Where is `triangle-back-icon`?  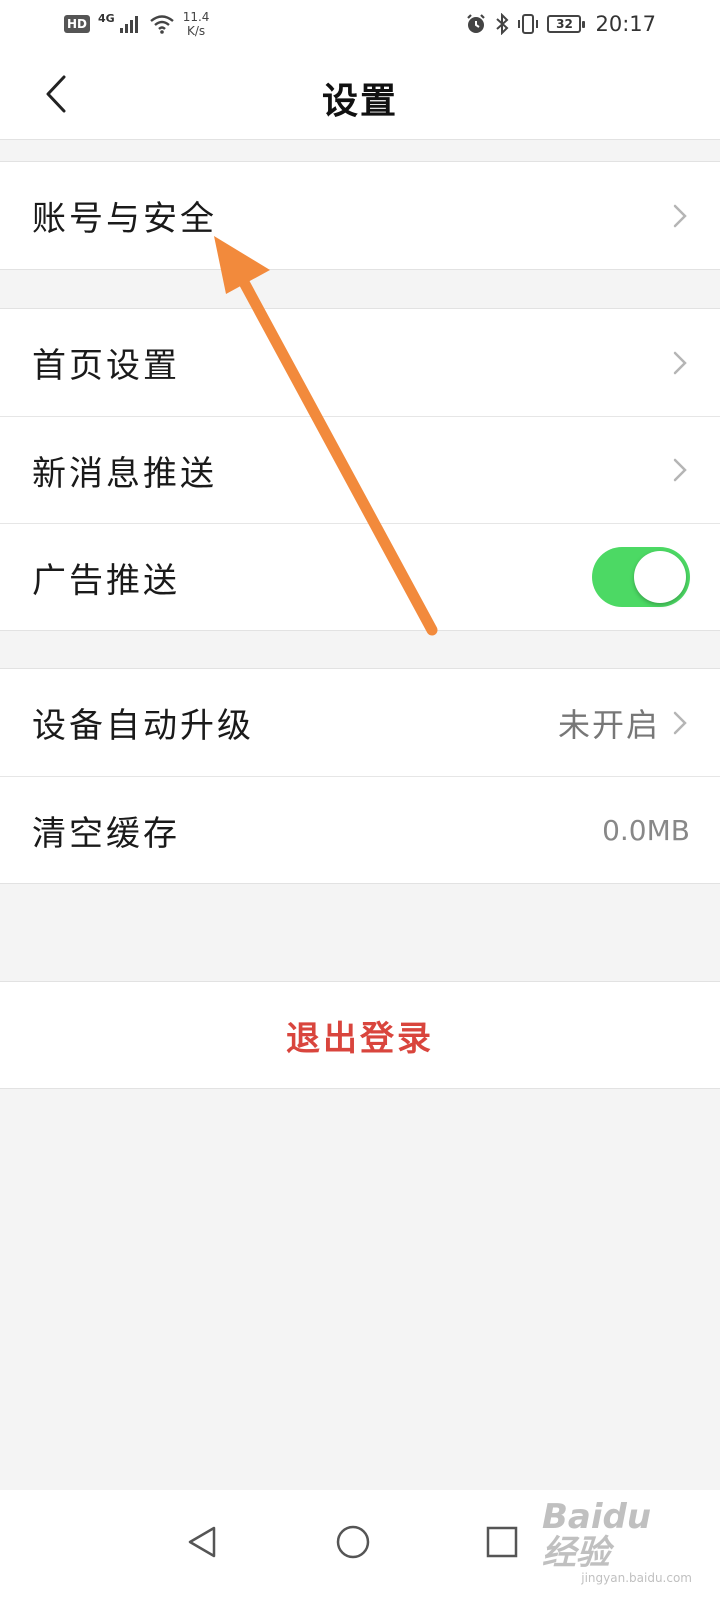
triangle-back-icon is located at coordinates (202, 1542).